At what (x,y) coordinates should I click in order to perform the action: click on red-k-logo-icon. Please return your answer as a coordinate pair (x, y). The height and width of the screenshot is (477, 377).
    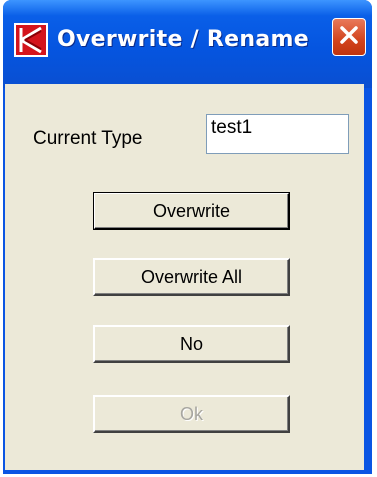
    Looking at the image, I should click on (31, 40).